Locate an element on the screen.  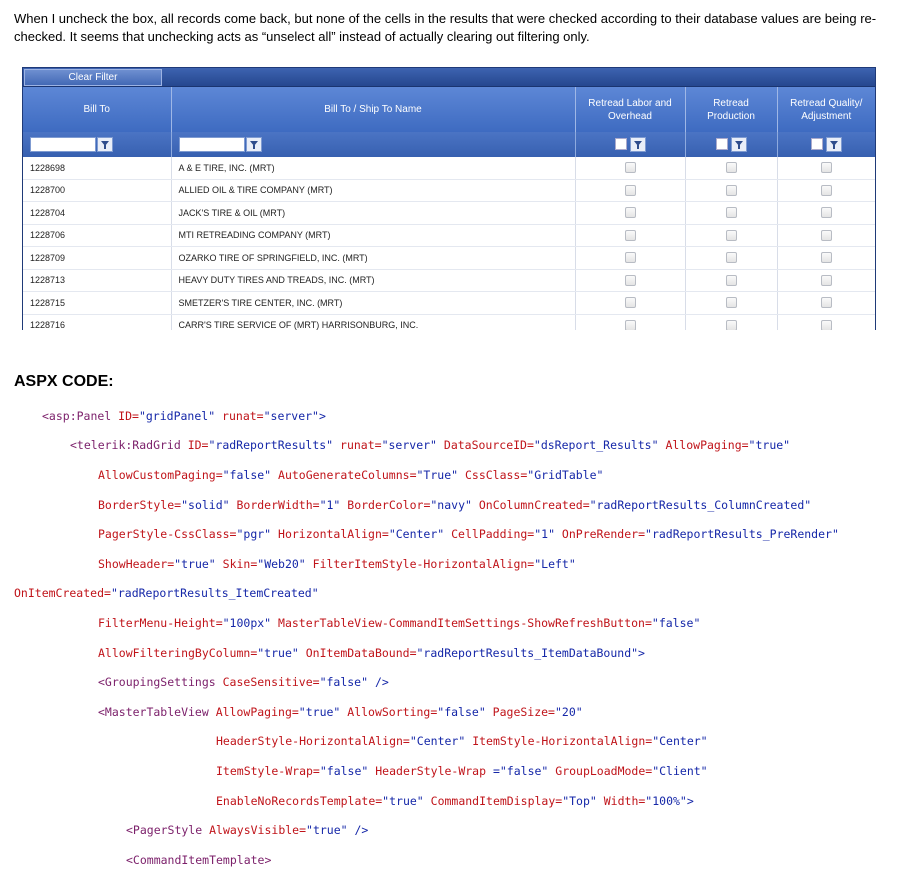
code-line: <CommandItemTemplate> is located at coordinates (199, 859).